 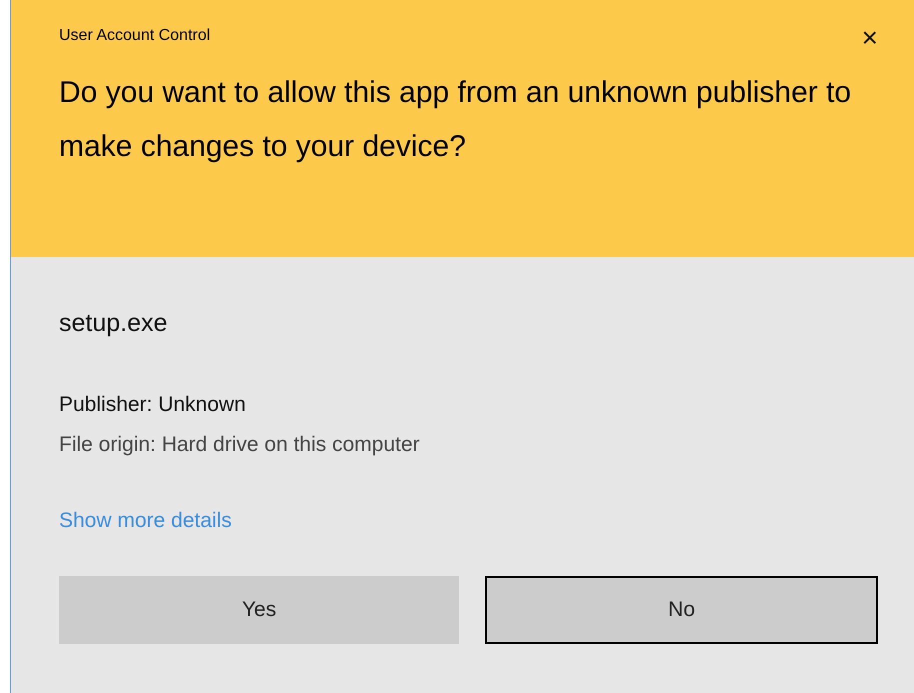 What do you see at coordinates (870, 38) in the screenshot?
I see `close-button: ×` at bounding box center [870, 38].